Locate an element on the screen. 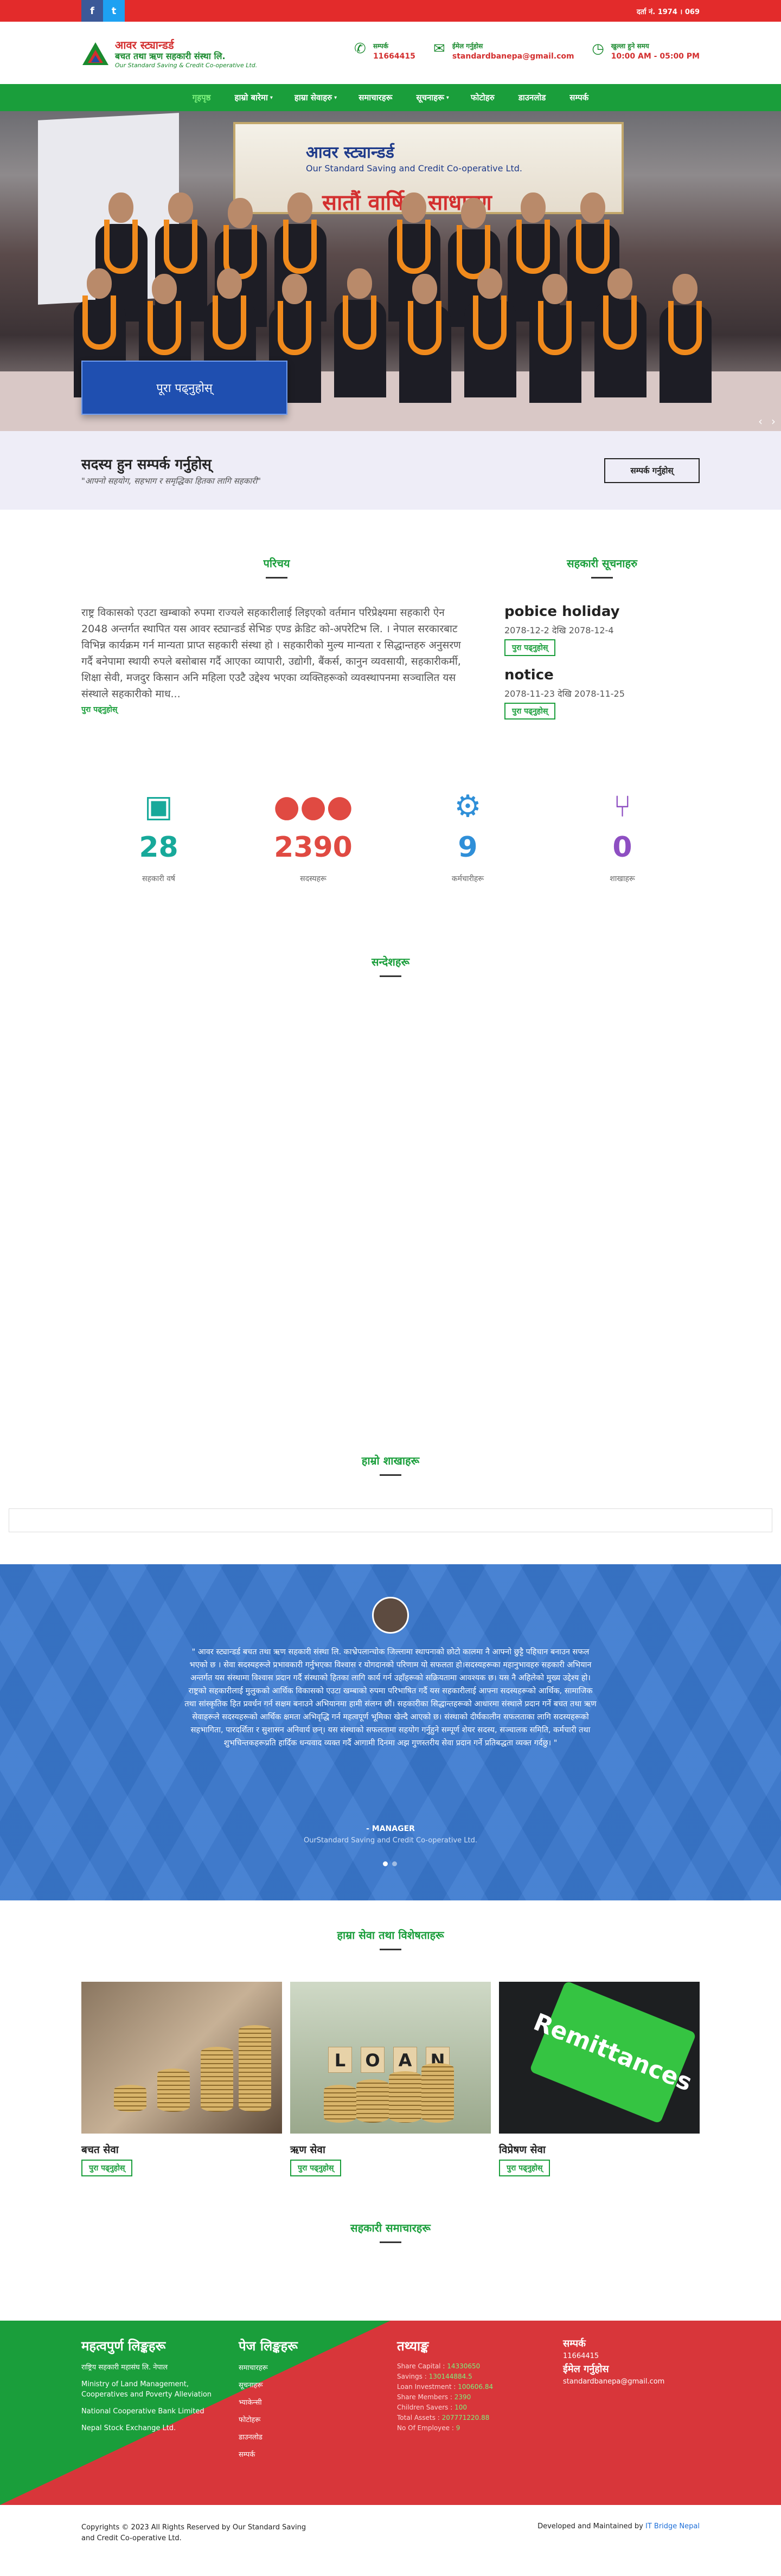 This screenshot has width=781, height=2576. testimonial-dots is located at coordinates (390, 1864).